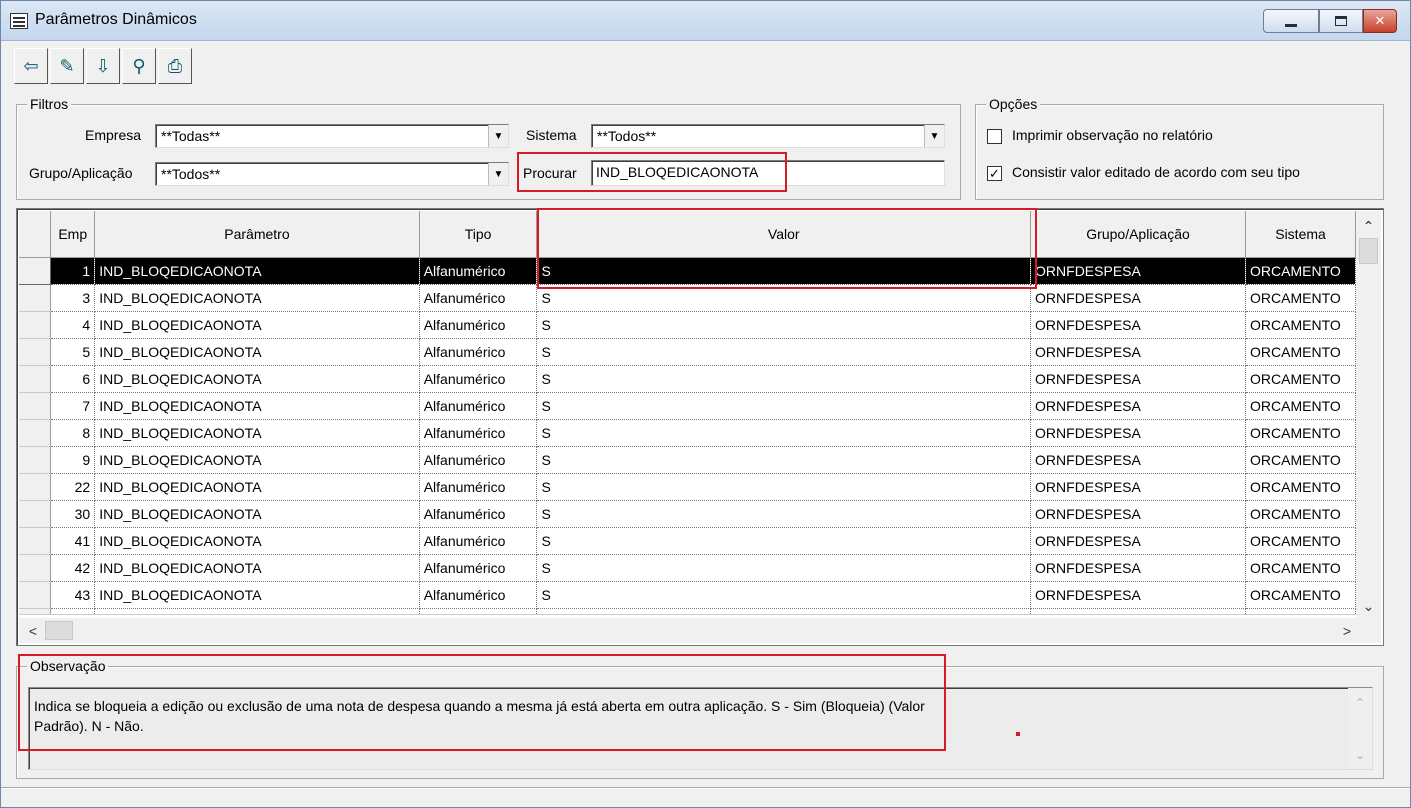  Describe the element at coordinates (73, 460) in the screenshot. I see `cell-emp: 9` at that location.